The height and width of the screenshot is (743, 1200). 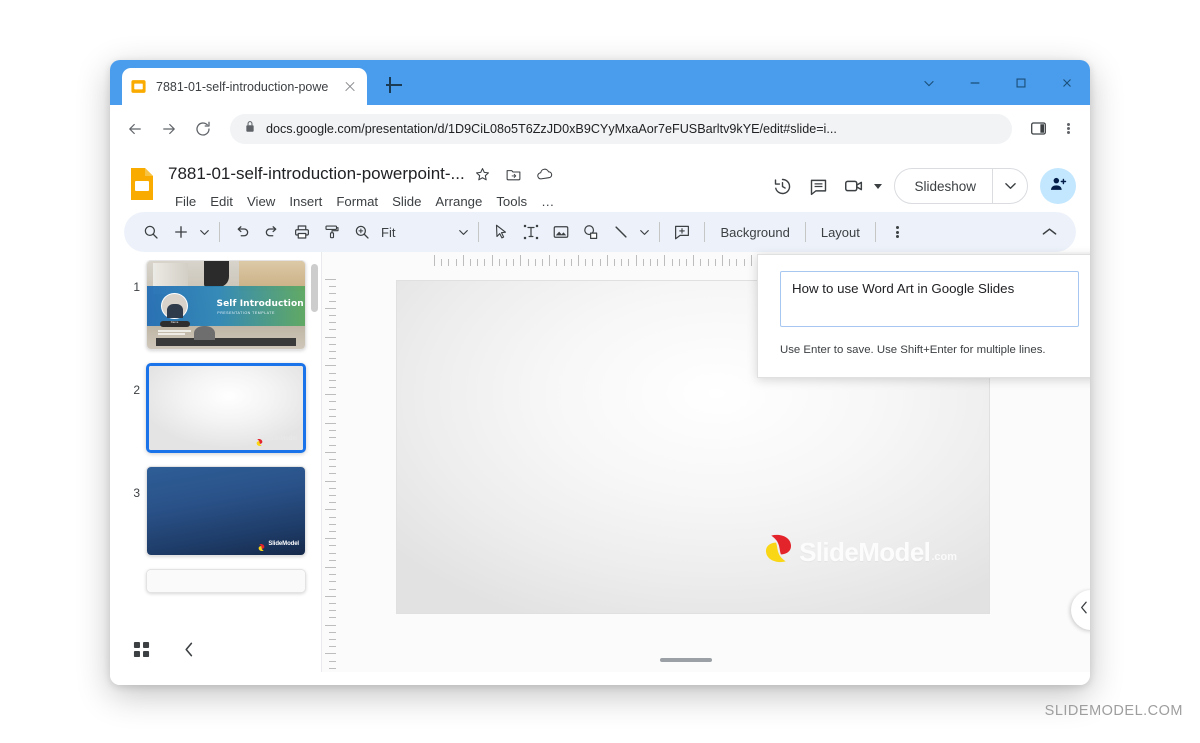 I want to click on decor-chair, so click(x=204, y=333).